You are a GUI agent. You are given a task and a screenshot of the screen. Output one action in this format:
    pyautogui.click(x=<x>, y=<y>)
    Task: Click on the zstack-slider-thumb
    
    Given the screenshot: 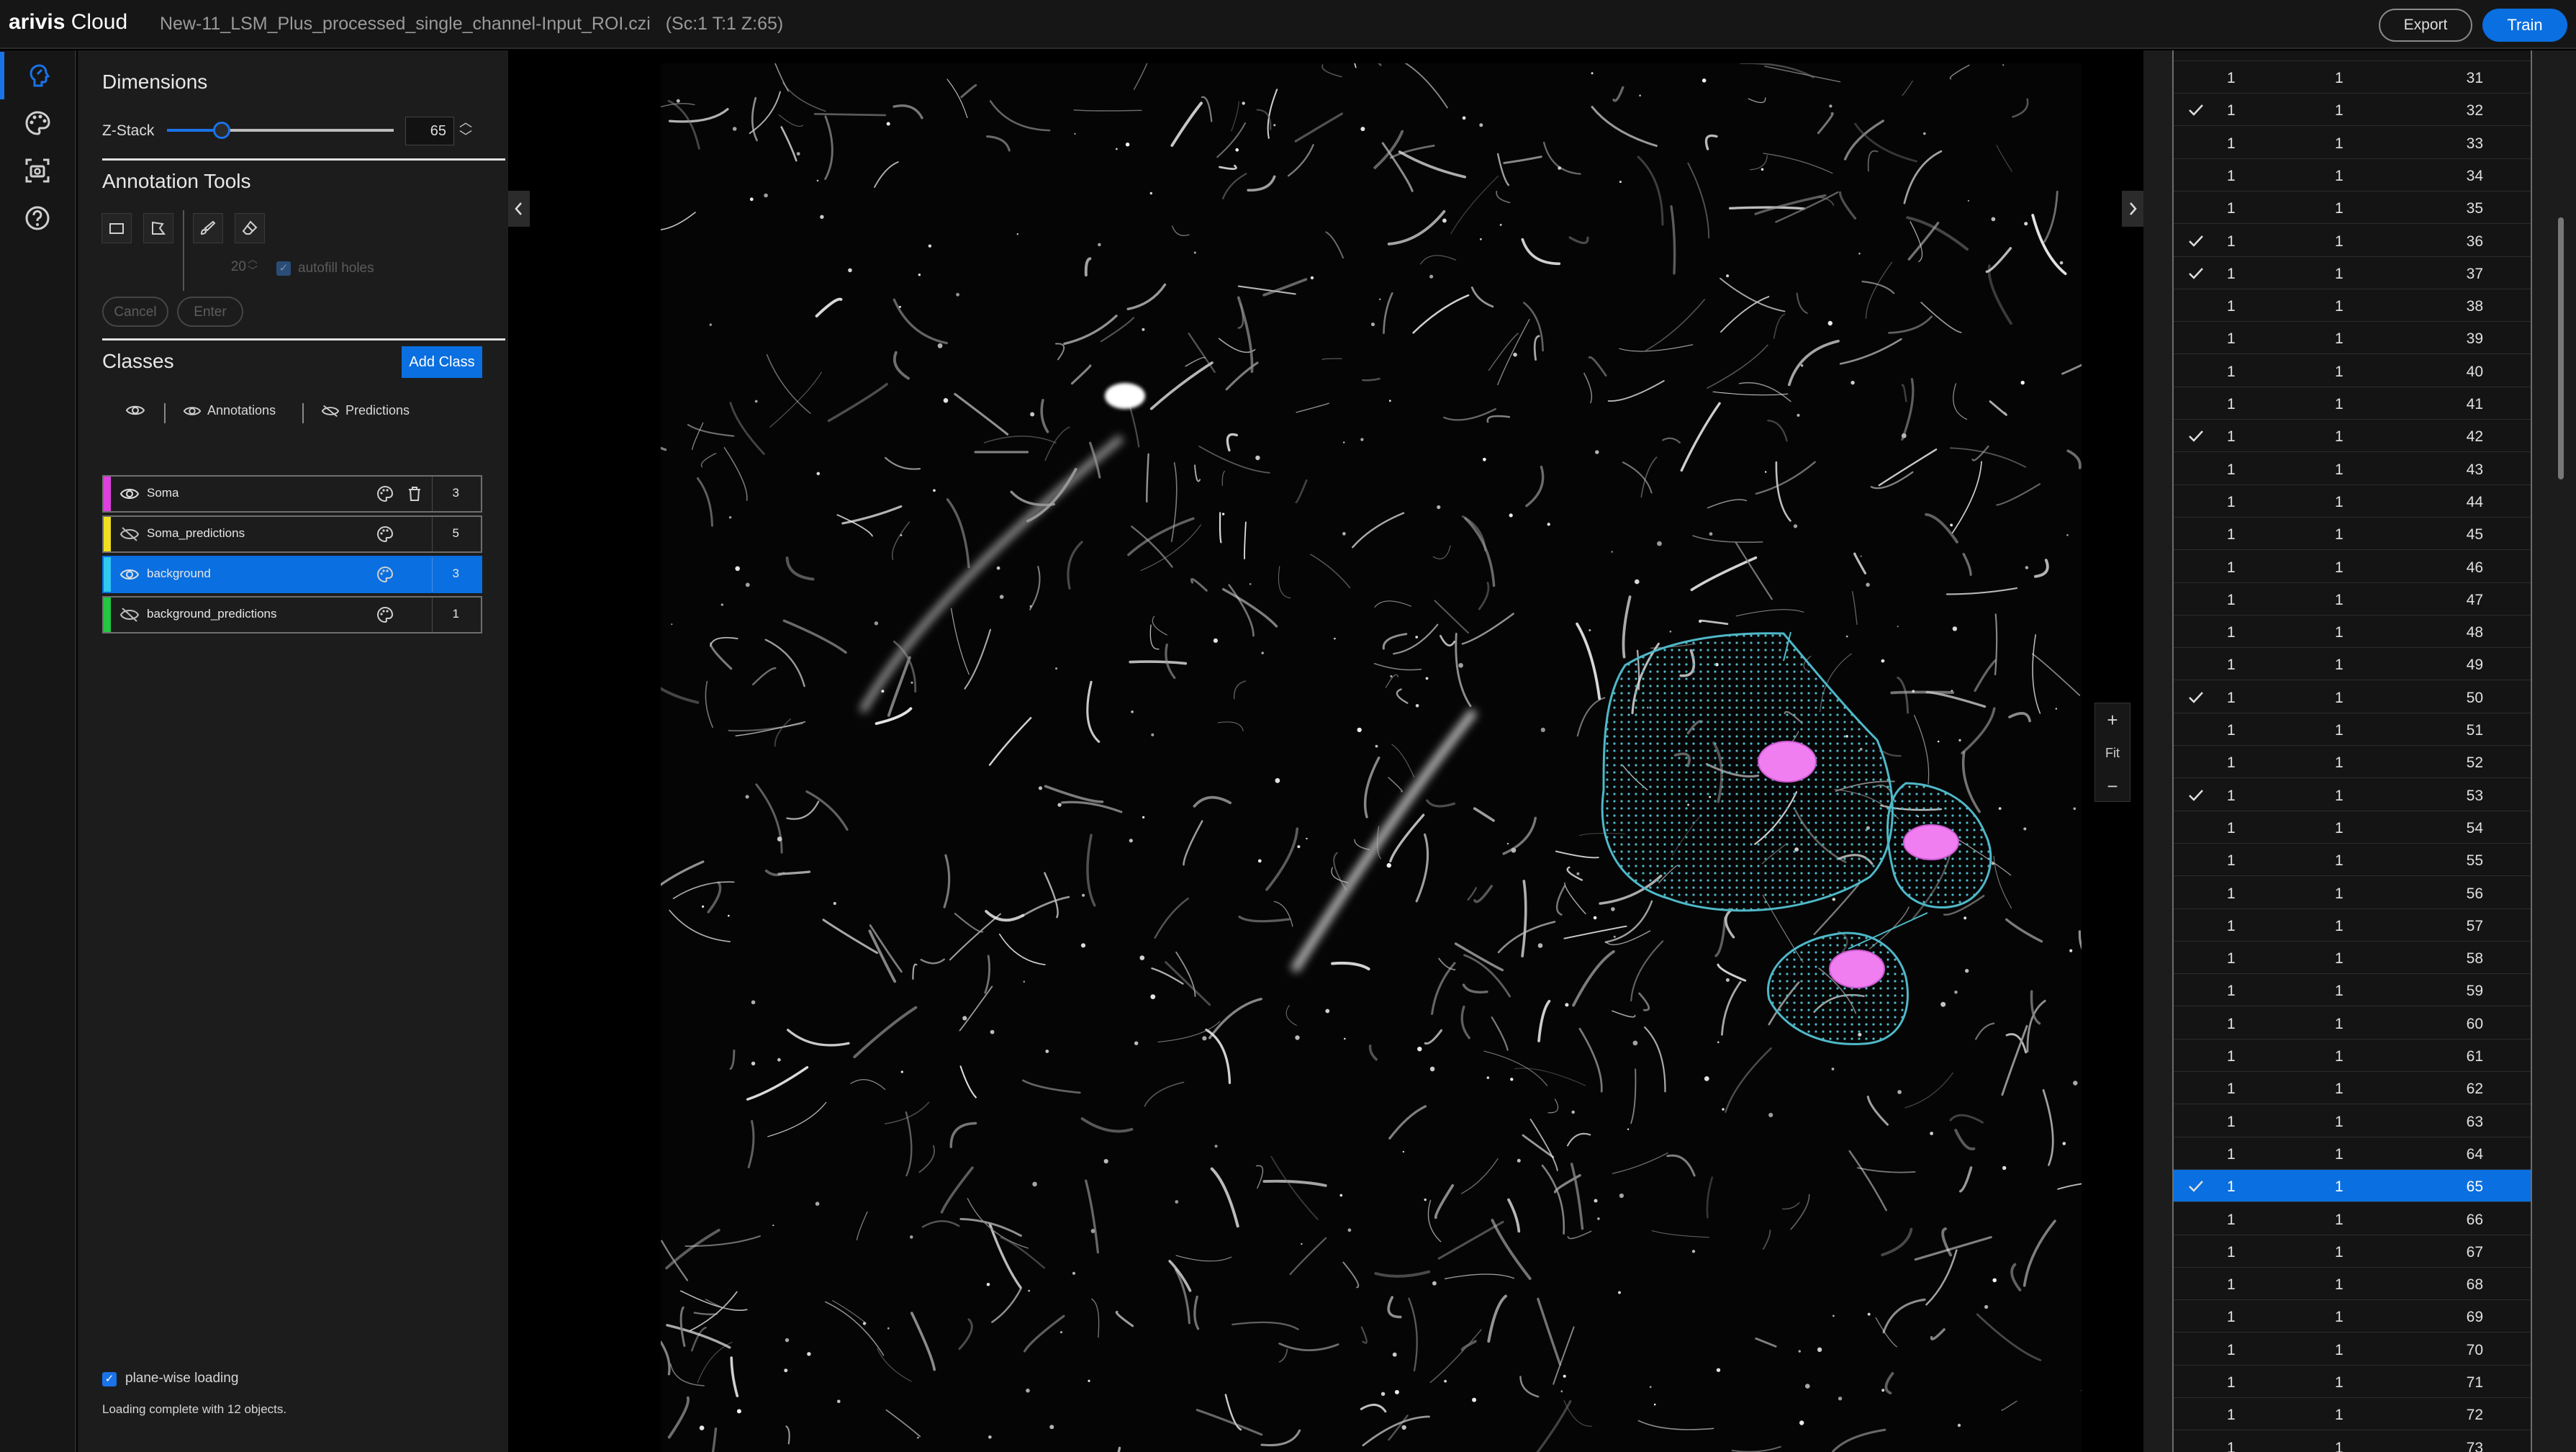 What is the action you would take?
    pyautogui.click(x=221, y=130)
    